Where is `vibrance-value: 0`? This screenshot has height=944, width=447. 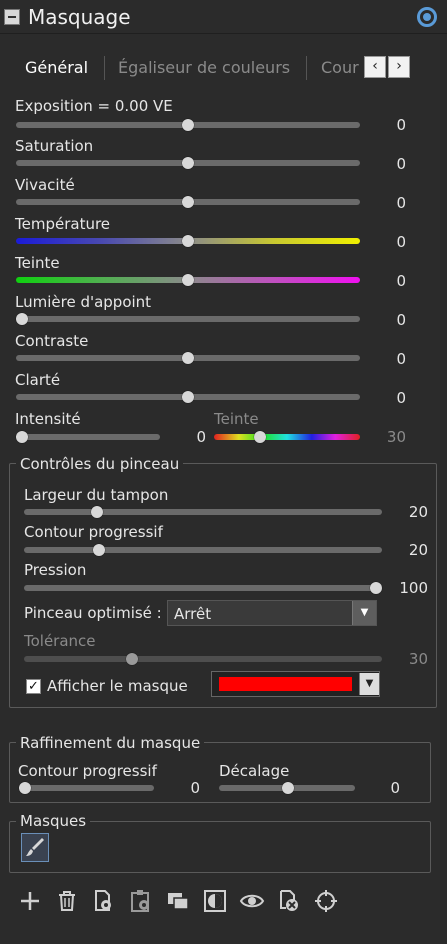
vibrance-value: 0 is located at coordinates (401, 203).